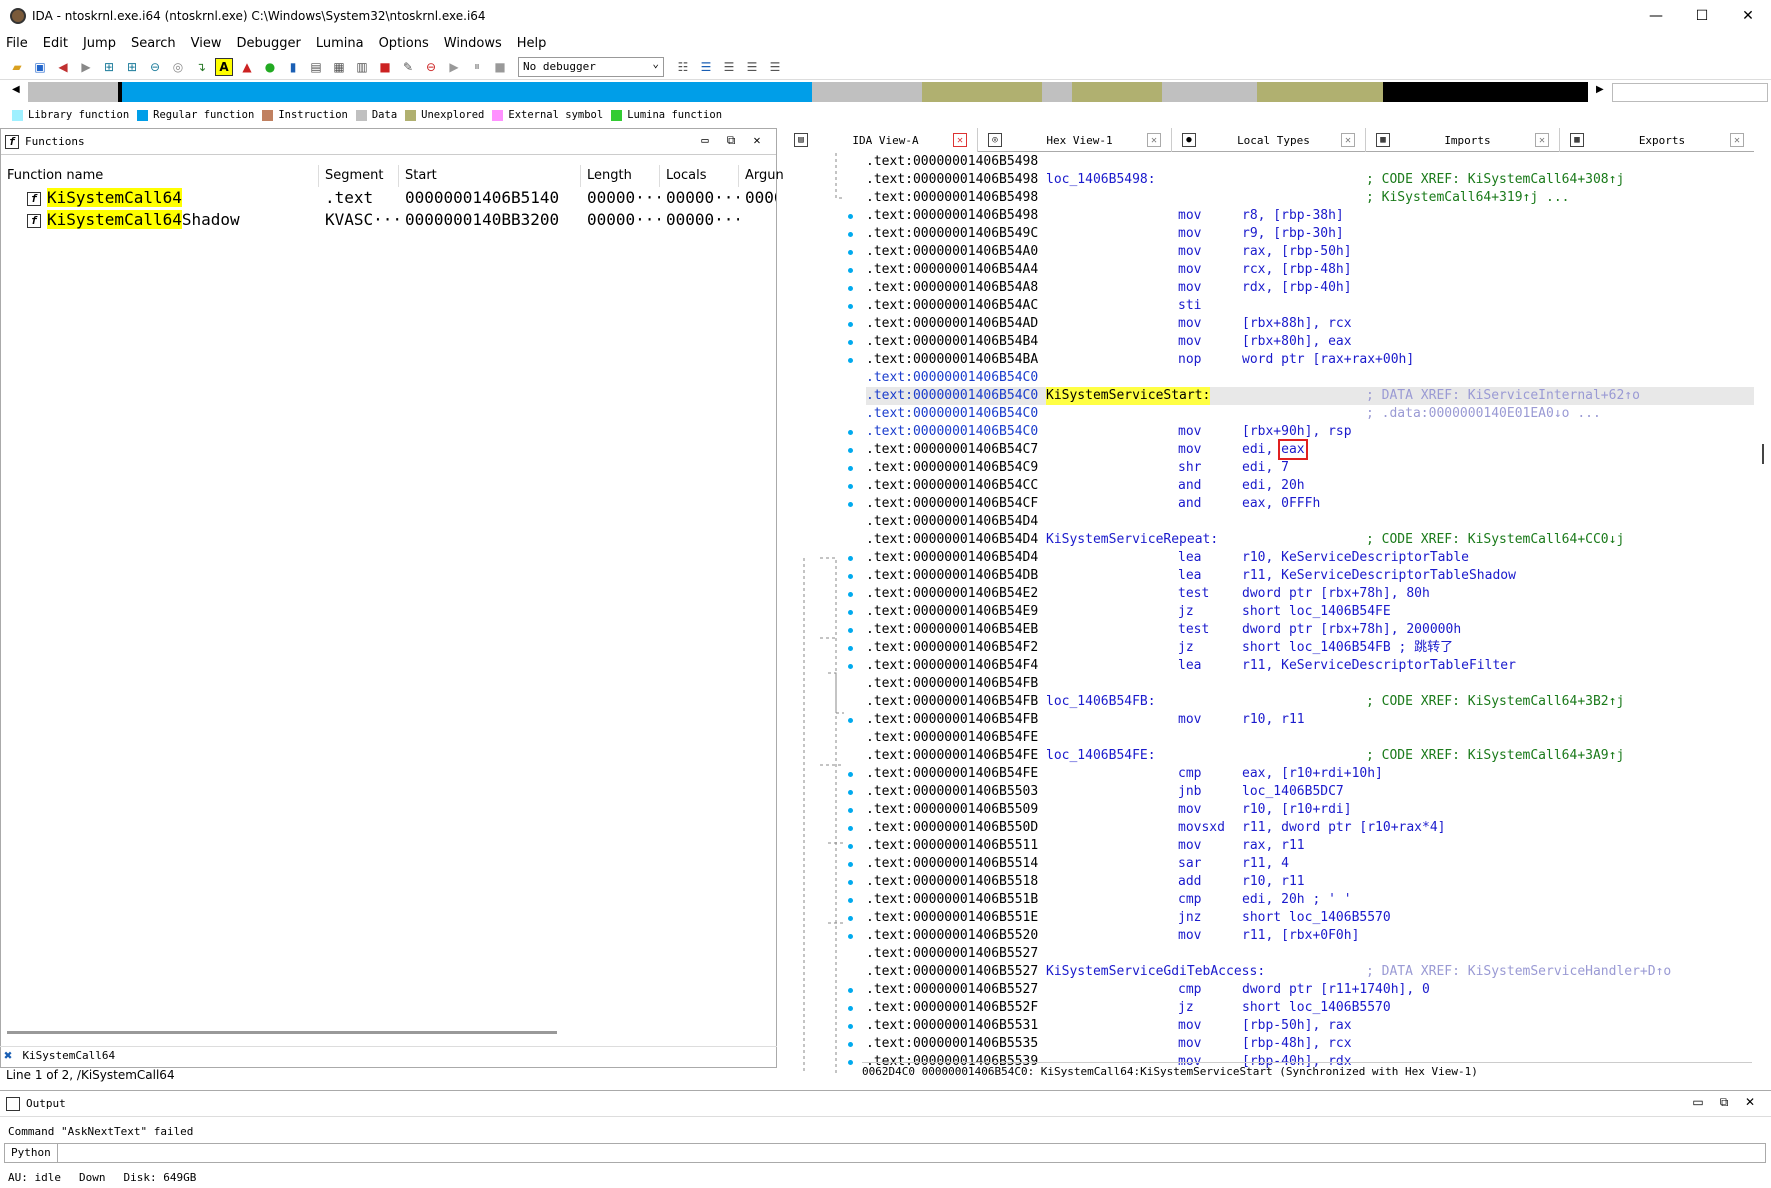  What do you see at coordinates (153, 43) in the screenshot?
I see `menu-search: Search` at bounding box center [153, 43].